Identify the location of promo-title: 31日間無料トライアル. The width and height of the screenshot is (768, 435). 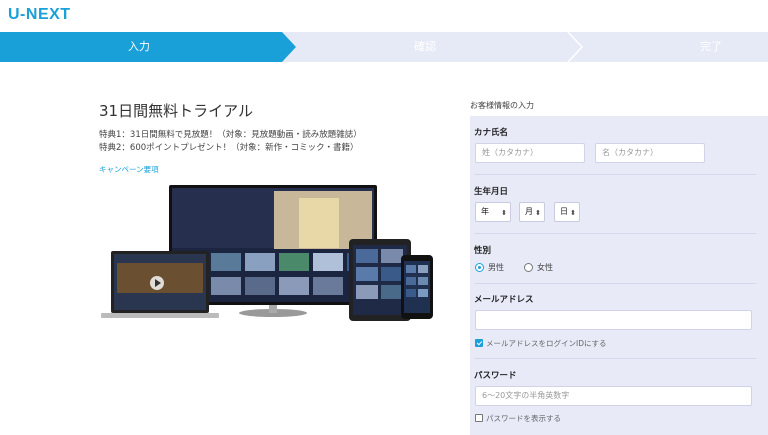
(176, 111).